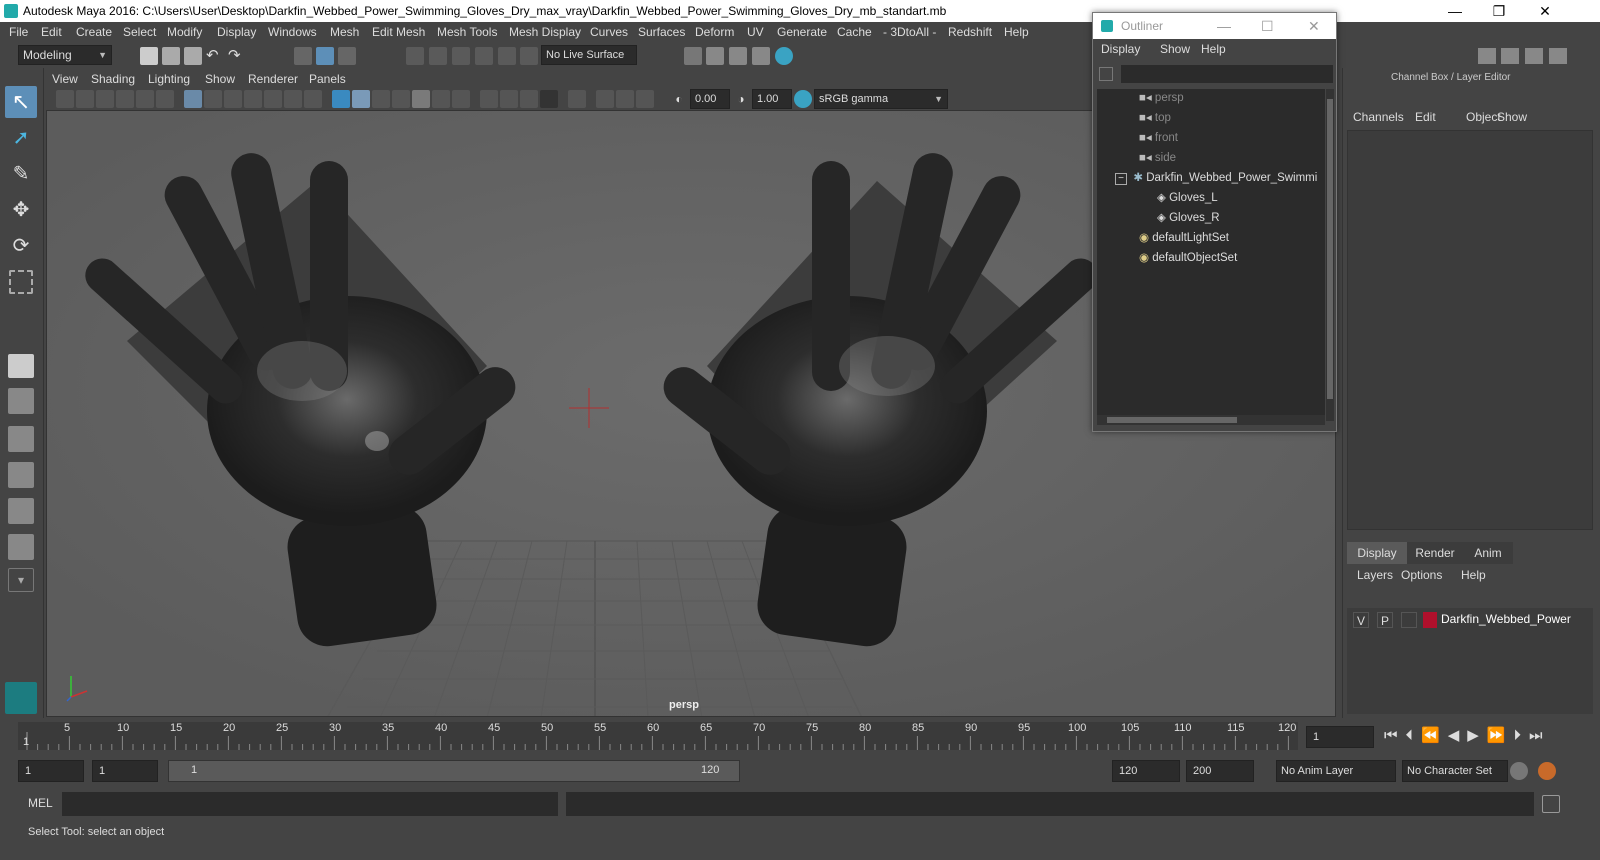 This screenshot has height=860, width=1600. I want to click on new-scene-icon, so click(149, 56).